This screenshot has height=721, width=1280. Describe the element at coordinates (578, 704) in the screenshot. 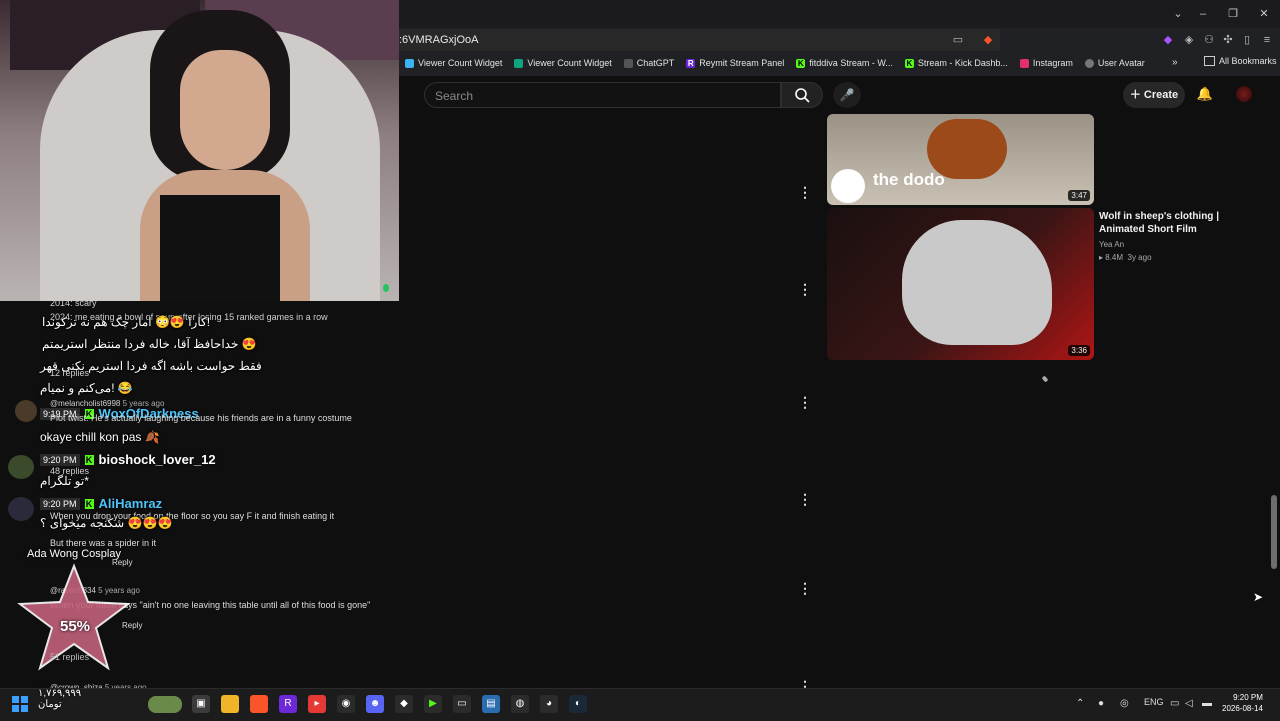

I see `steam-icon: ◐` at that location.